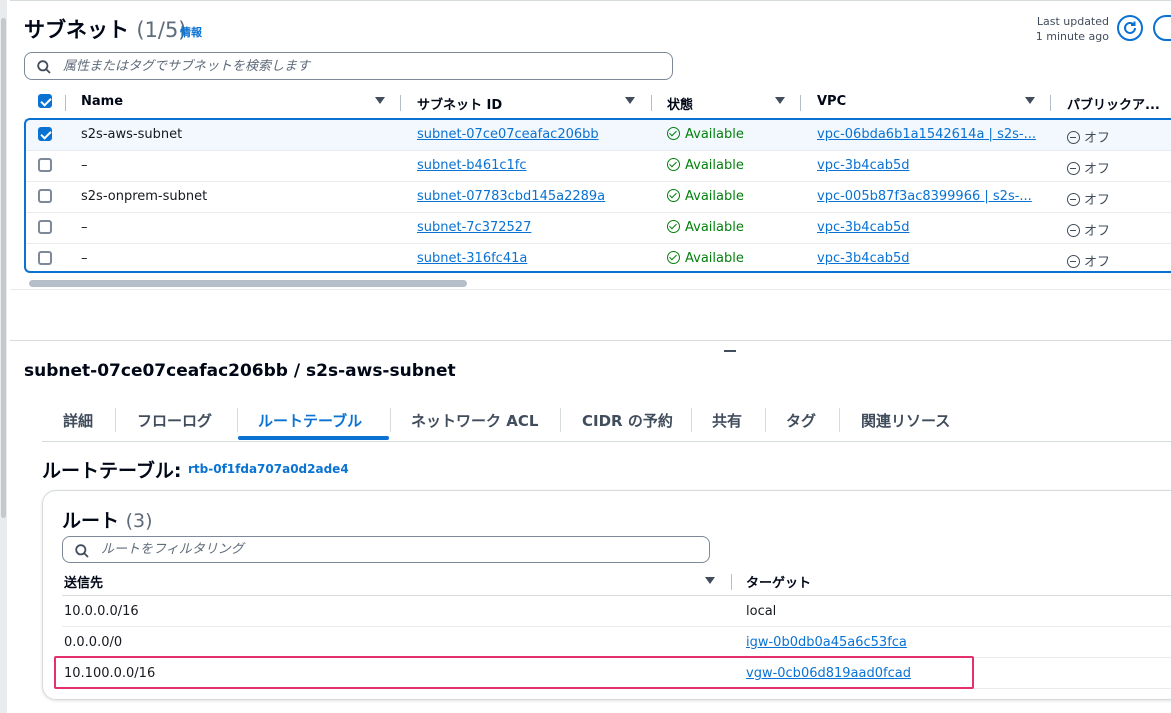 This screenshot has width=1171, height=713. Describe the element at coordinates (727, 420) in the screenshot. I see `tab-sharing: 共有` at that location.